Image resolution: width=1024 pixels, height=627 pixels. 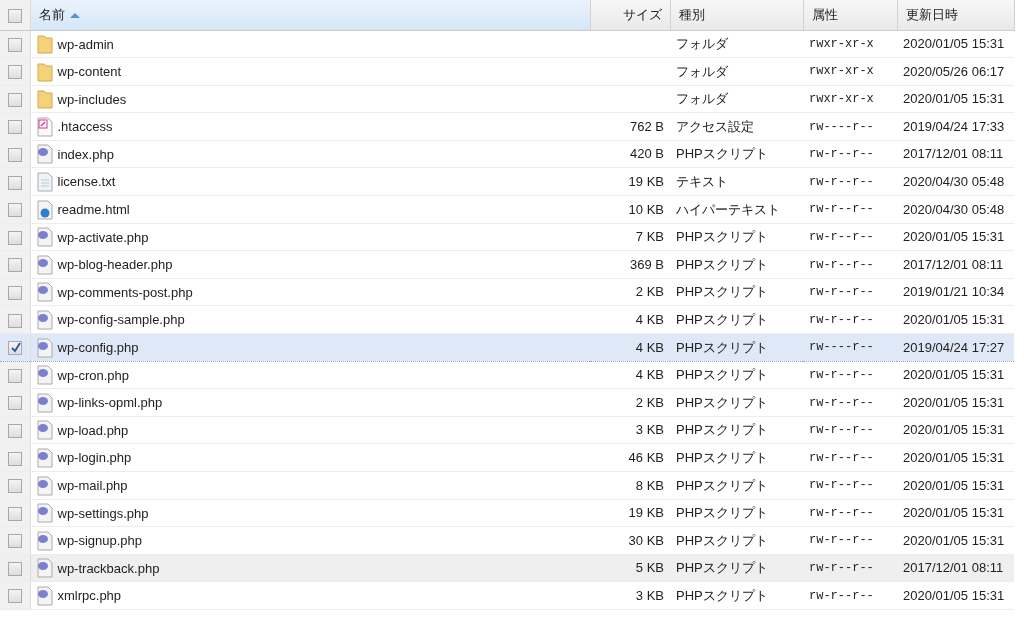 What do you see at coordinates (100, 540) in the screenshot?
I see `file-name: wp-signup.php` at bounding box center [100, 540].